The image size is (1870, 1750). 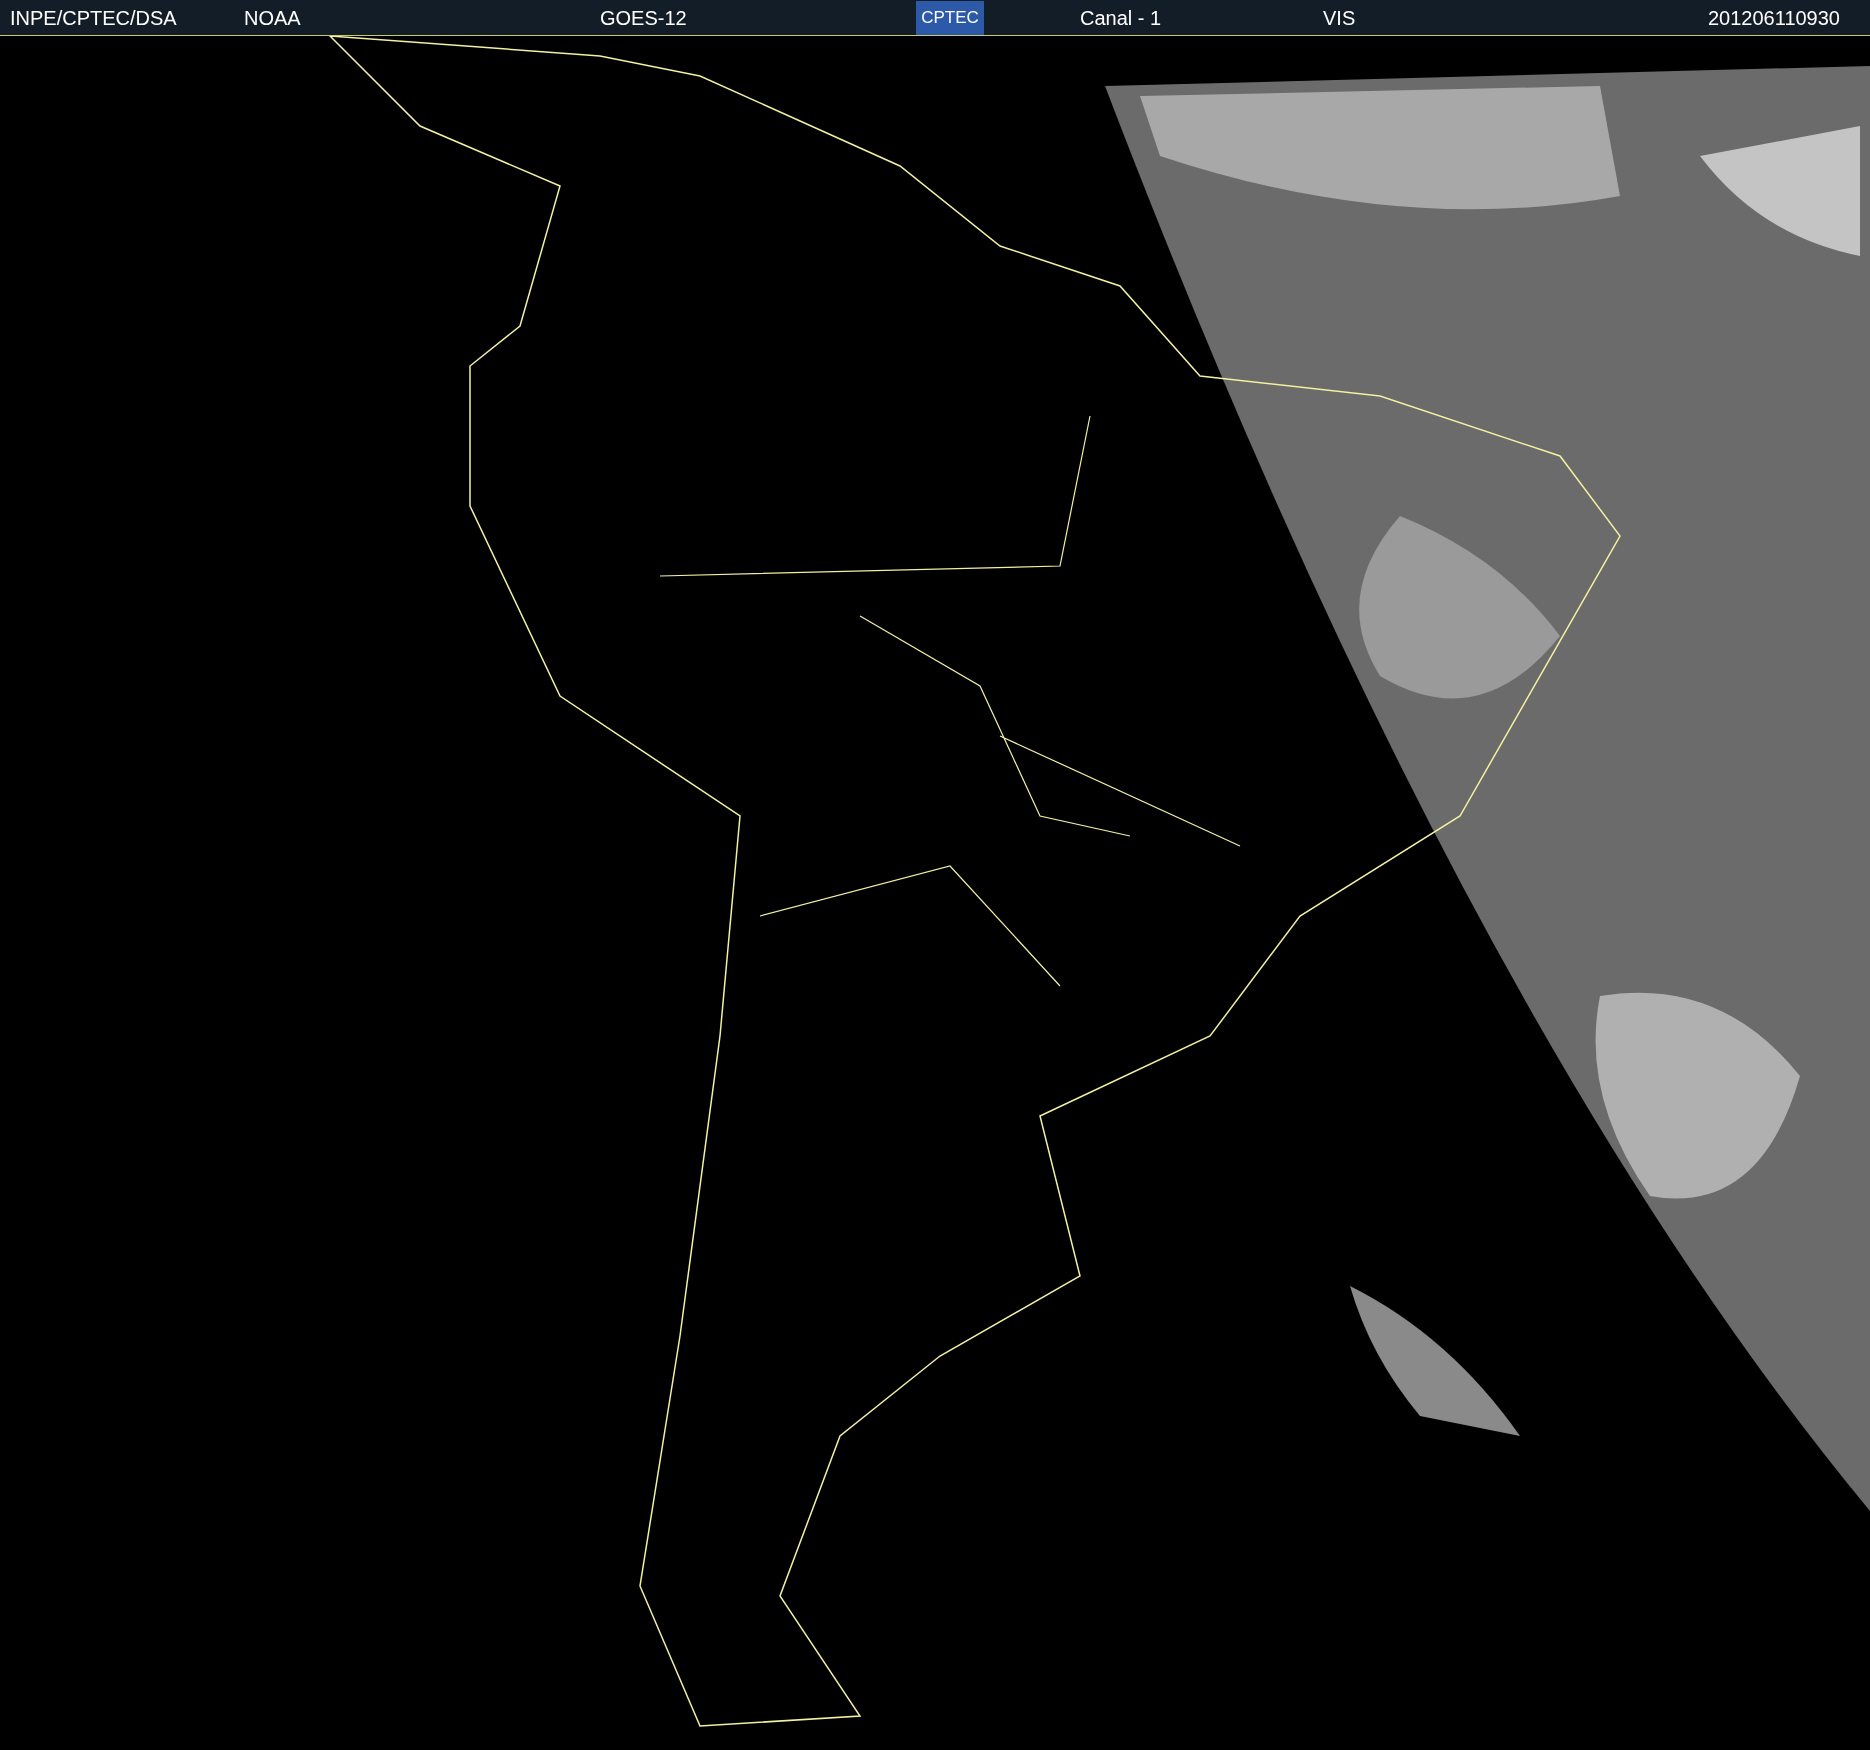 What do you see at coordinates (950, 17) in the screenshot?
I see `logo-badge: CPTEC` at bounding box center [950, 17].